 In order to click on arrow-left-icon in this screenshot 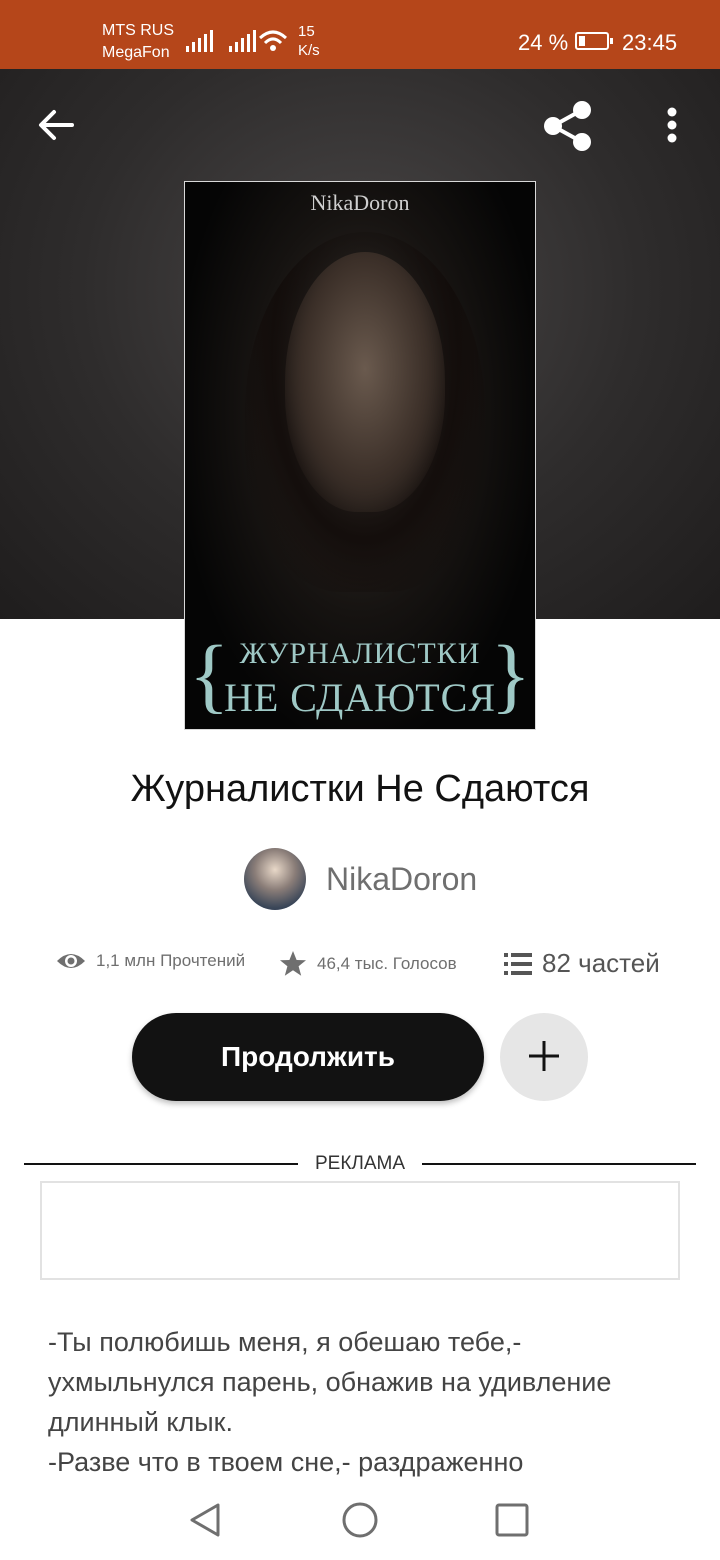, I will do `click(56, 125)`.